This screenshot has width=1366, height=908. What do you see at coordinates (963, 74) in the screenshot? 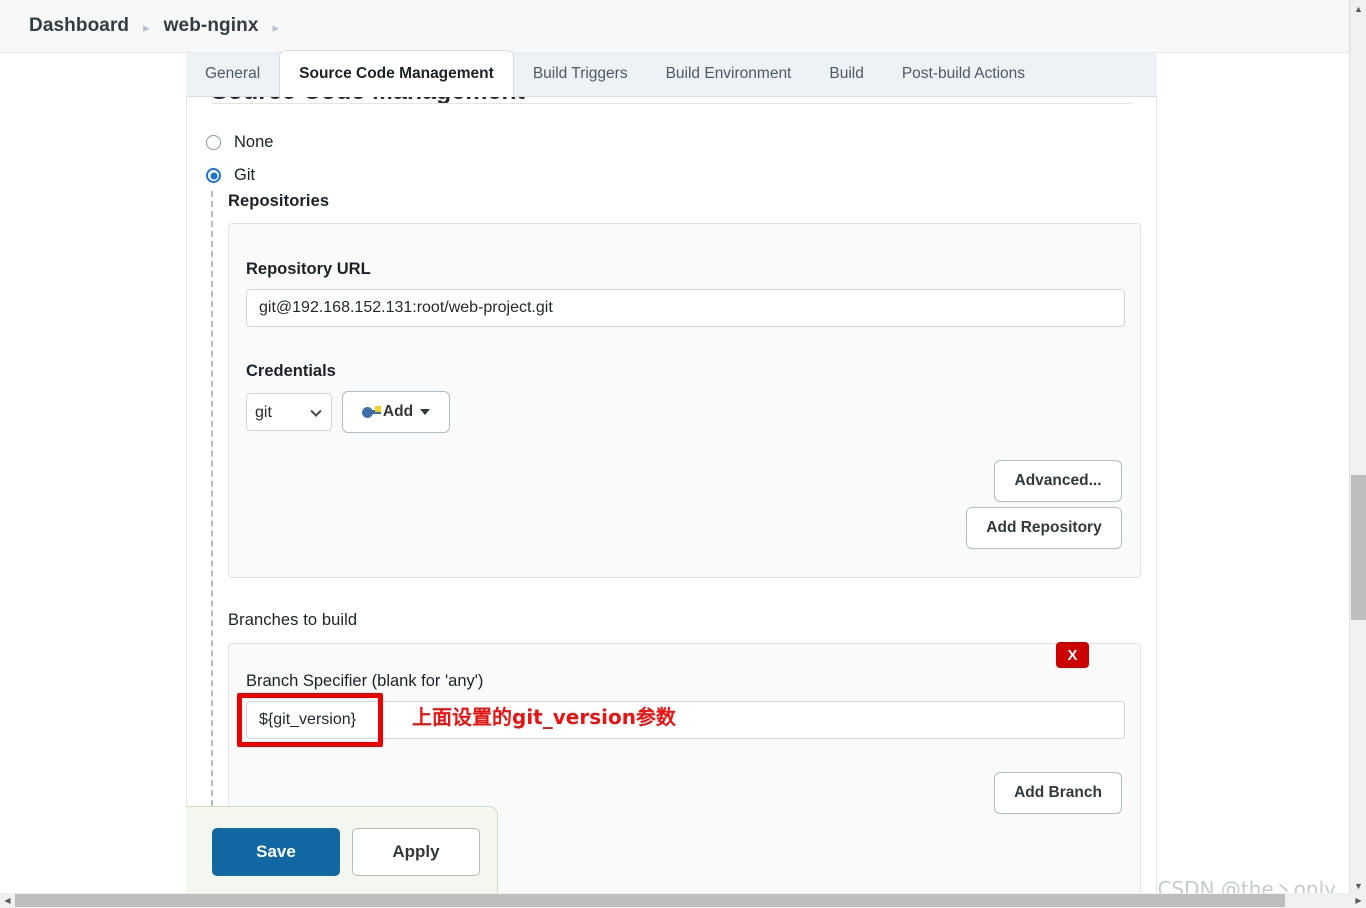
I see `tab-post-build-actions: Post-build Actions` at bounding box center [963, 74].